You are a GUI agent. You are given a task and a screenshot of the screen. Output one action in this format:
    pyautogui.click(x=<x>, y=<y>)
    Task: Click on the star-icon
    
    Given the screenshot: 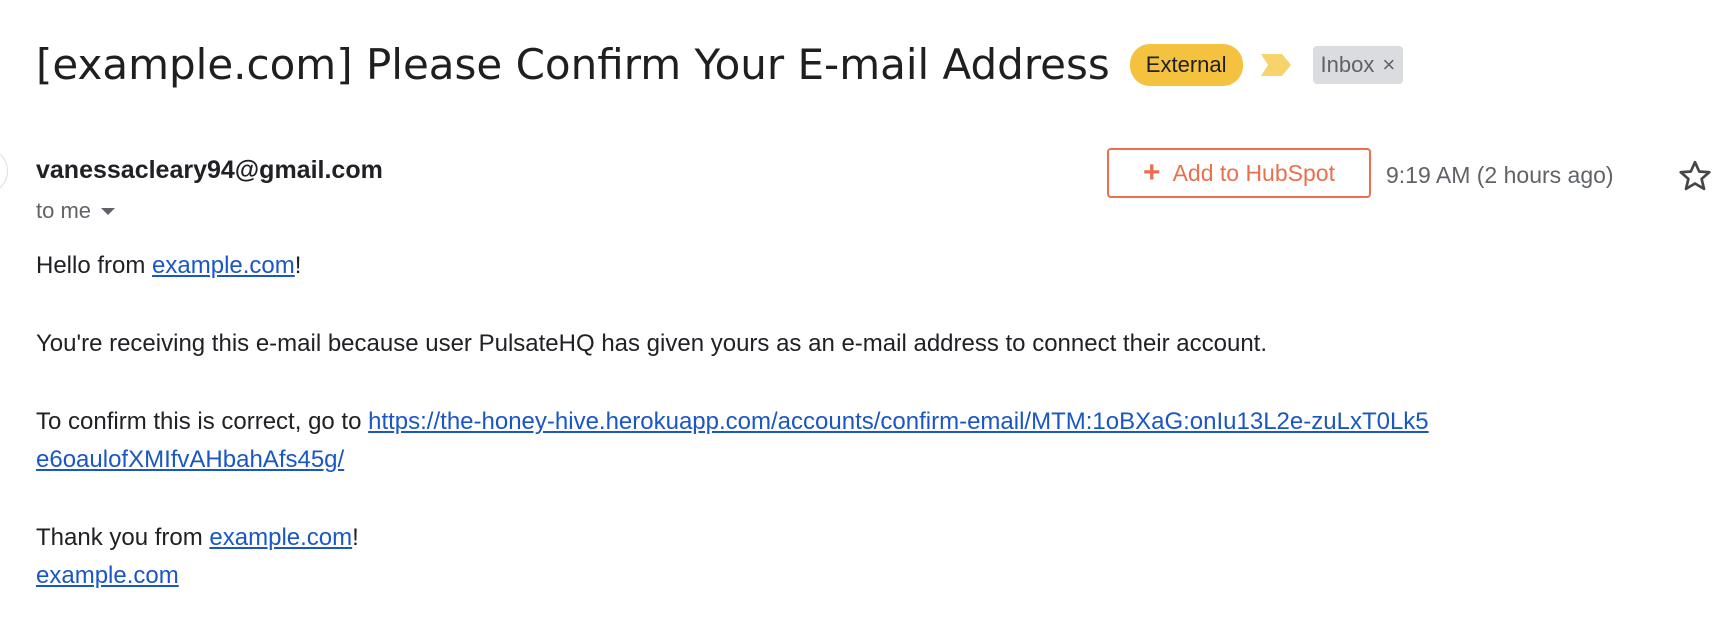 What is the action you would take?
    pyautogui.click(x=1695, y=176)
    